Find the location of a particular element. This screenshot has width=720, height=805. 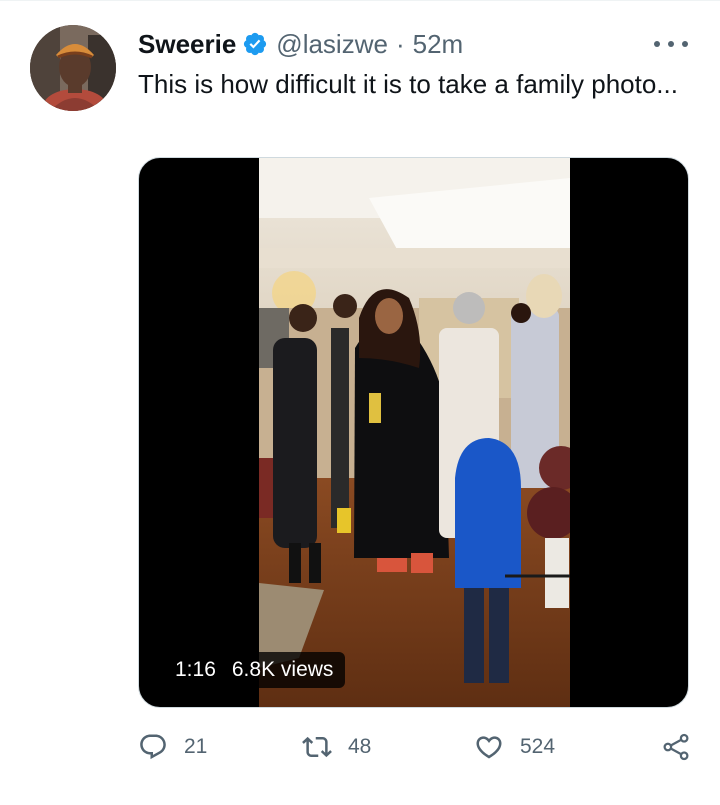

video-stats-badge: 1:16 6.8K views is located at coordinates (254, 670).